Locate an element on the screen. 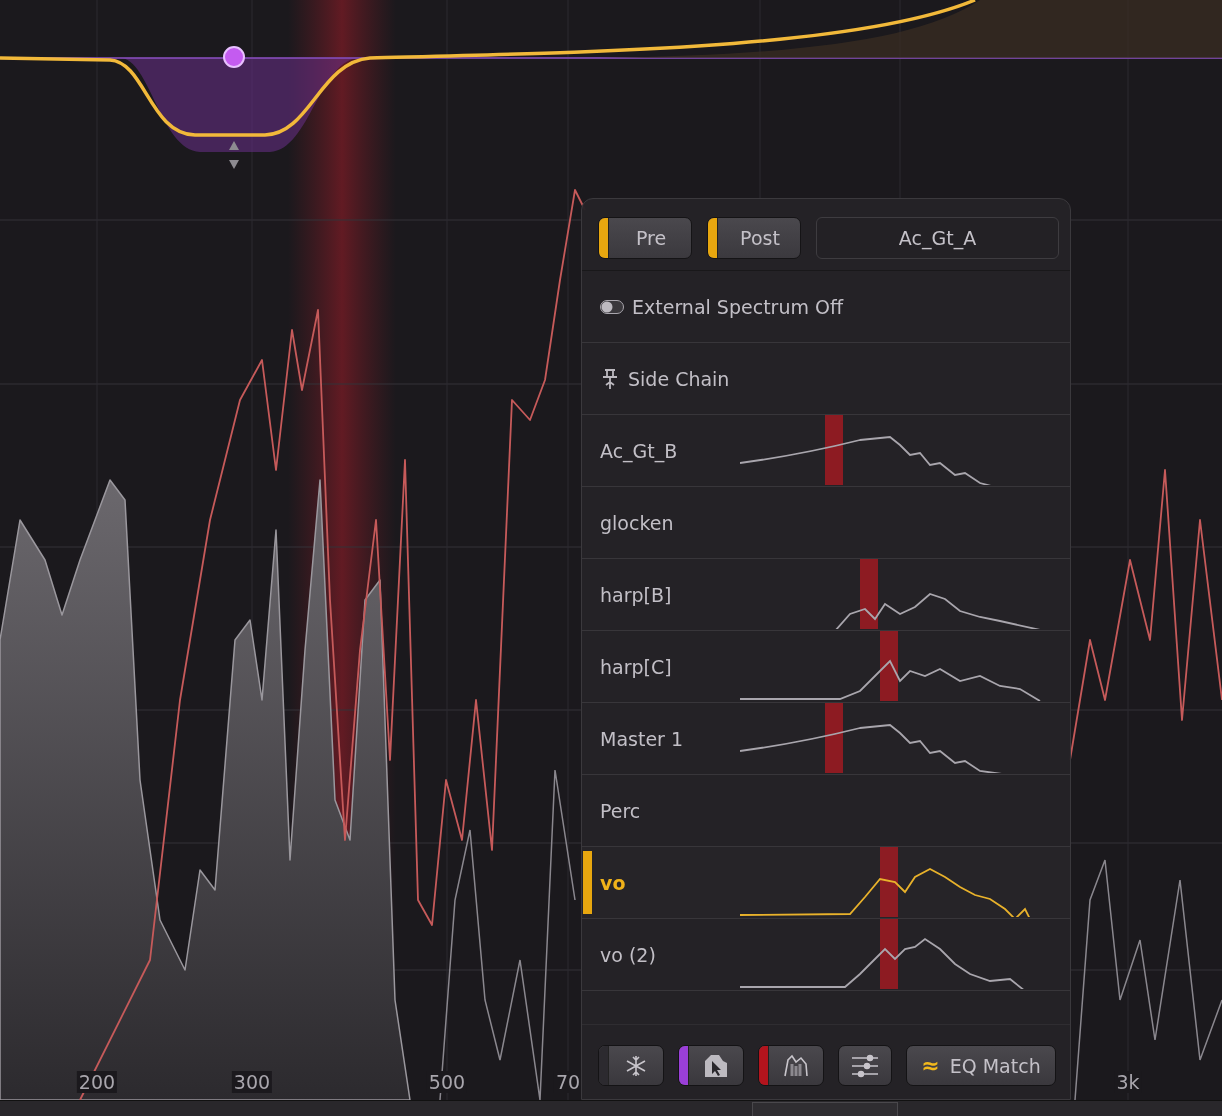  frequency-label: 200 is located at coordinates (97, 1082).